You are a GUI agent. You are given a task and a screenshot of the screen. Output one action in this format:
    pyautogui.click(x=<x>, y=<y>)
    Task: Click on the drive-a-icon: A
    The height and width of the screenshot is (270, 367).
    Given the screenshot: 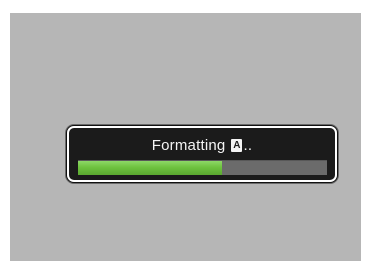 What is the action you would take?
    pyautogui.click(x=237, y=145)
    